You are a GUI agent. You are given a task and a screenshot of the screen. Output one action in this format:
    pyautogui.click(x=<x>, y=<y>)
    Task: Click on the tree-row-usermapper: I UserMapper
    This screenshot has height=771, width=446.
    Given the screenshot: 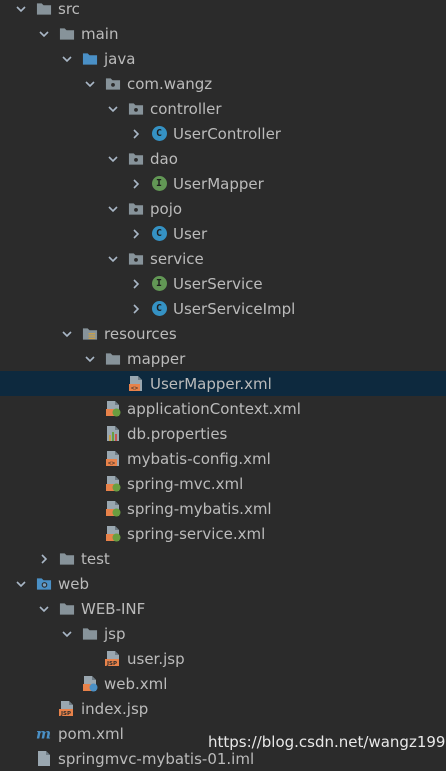 What is the action you would take?
    pyautogui.click(x=223, y=183)
    